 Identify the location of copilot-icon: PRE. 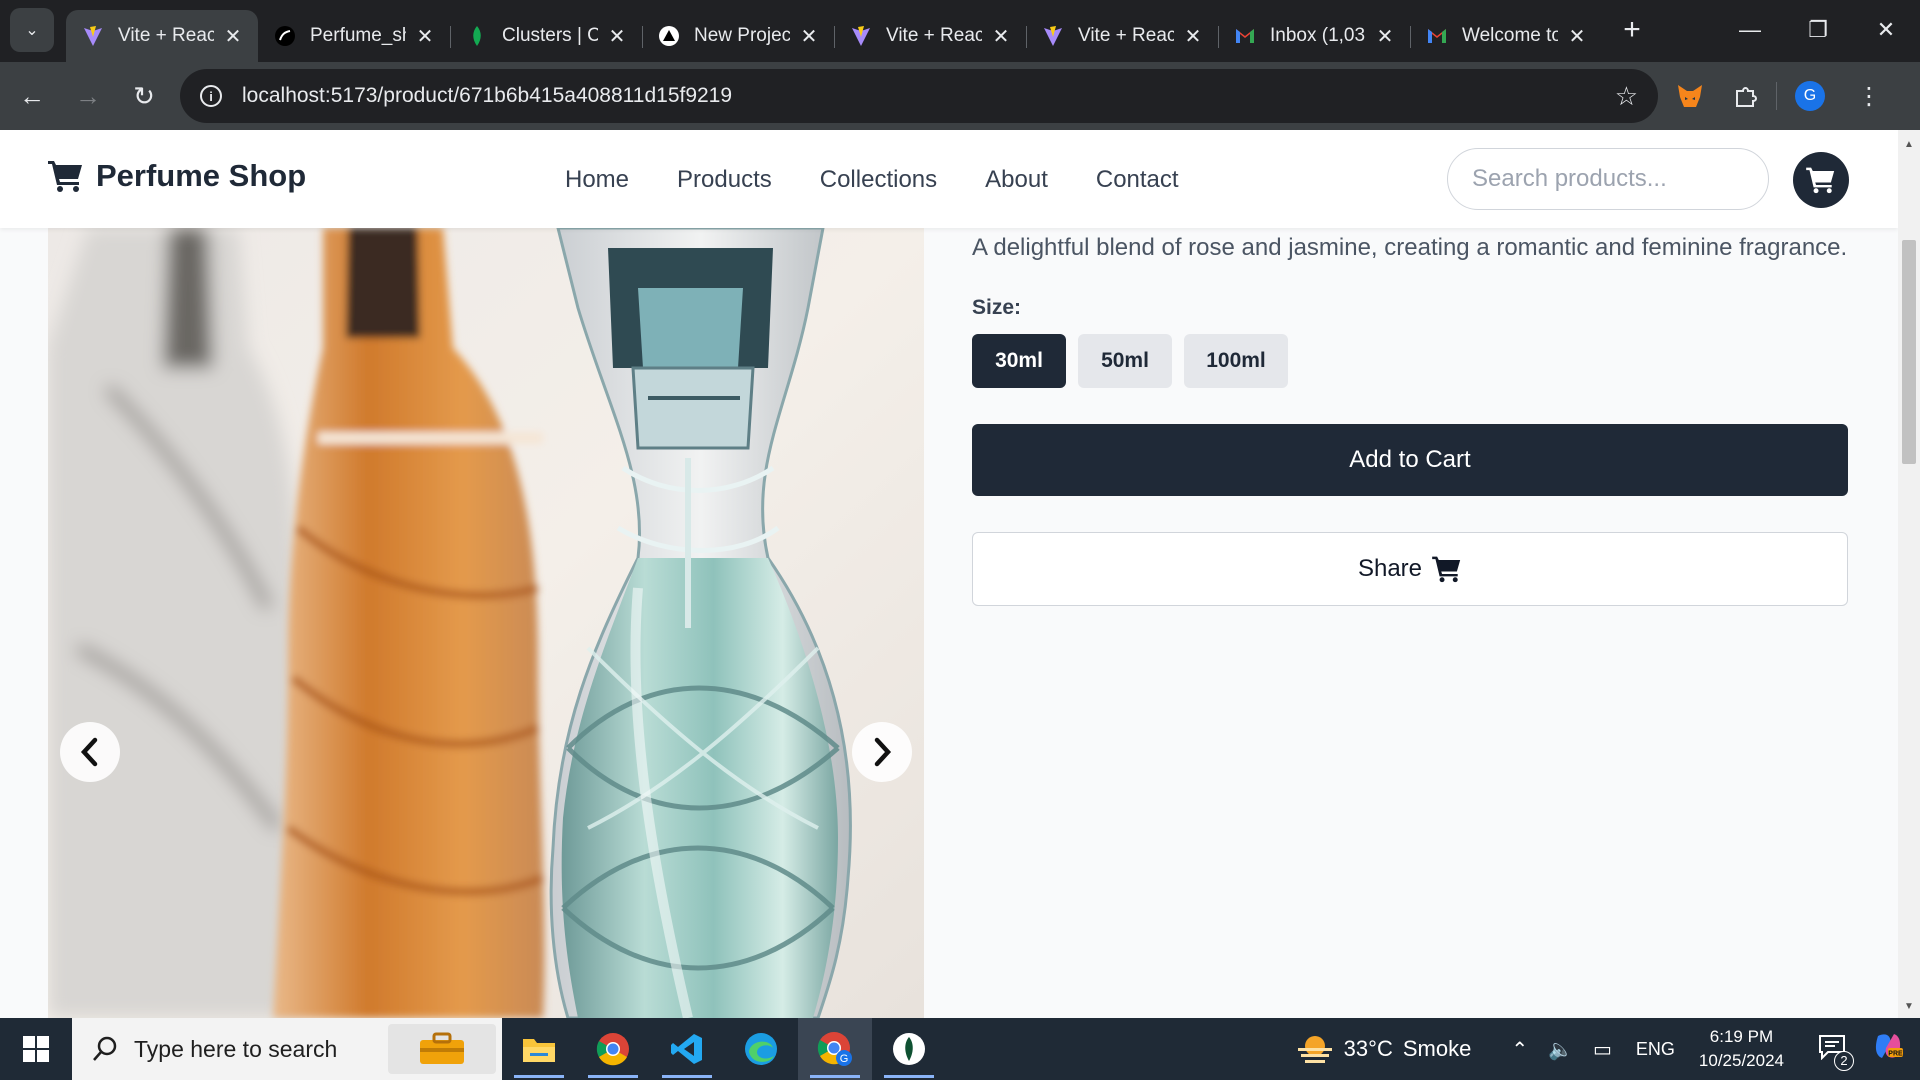
(1888, 1049).